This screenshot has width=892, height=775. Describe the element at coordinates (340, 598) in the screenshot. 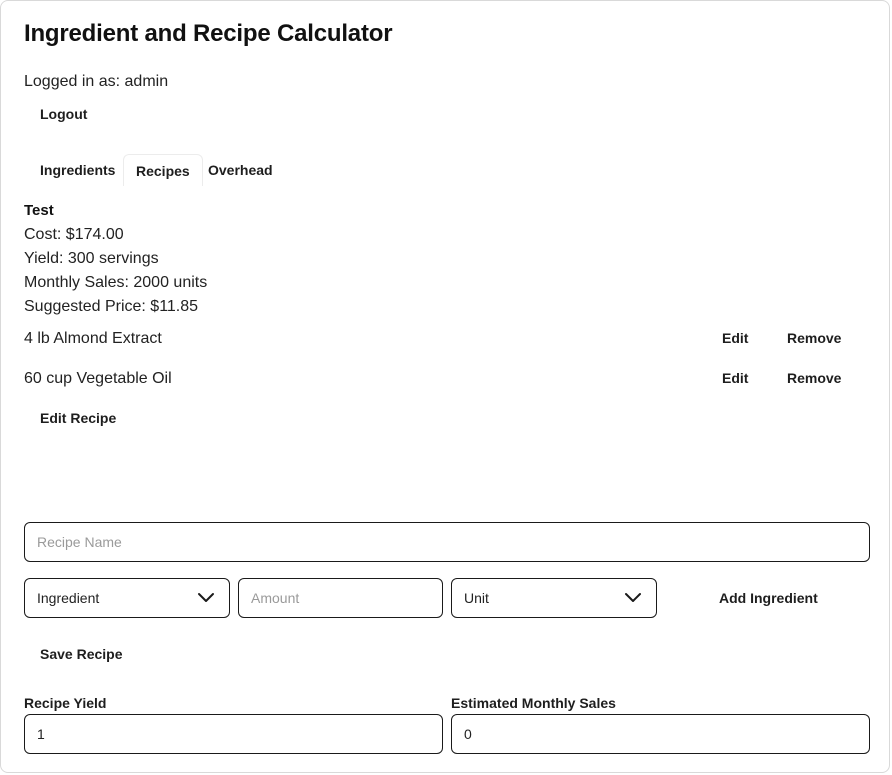

I see `amount-input` at that location.